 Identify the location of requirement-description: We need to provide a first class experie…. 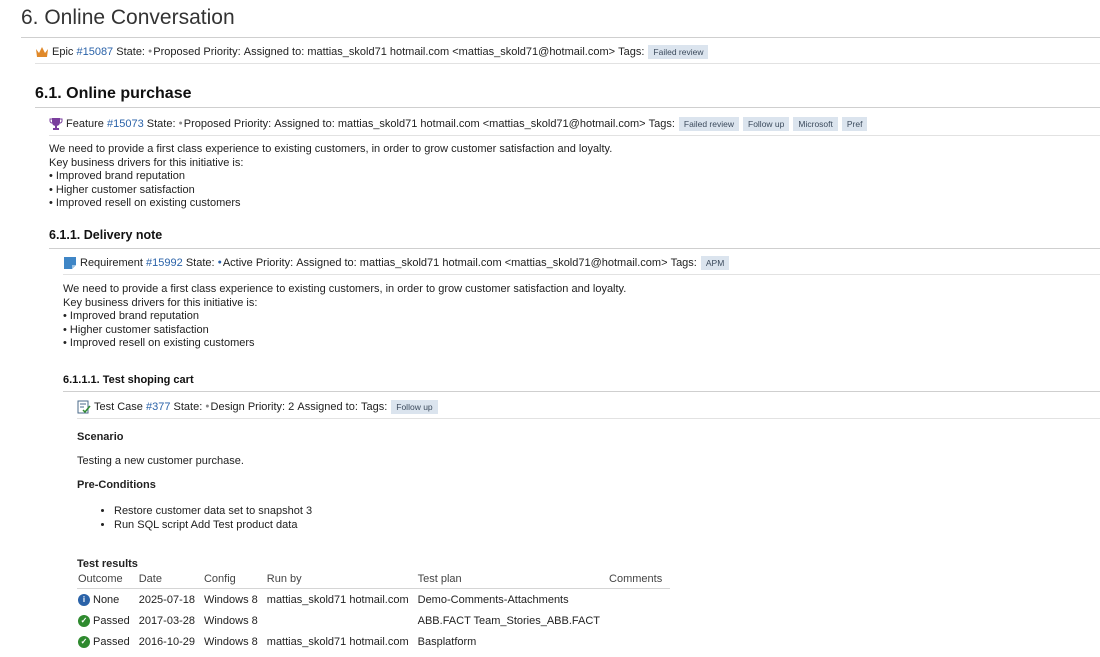
(345, 316).